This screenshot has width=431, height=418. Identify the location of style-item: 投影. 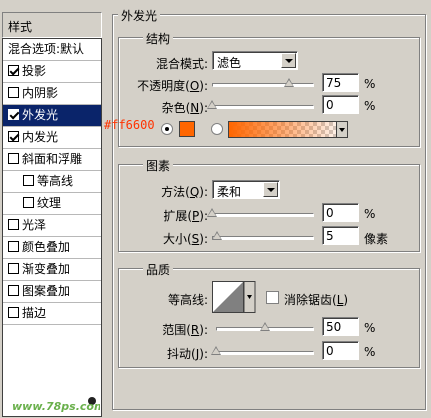
(52, 72).